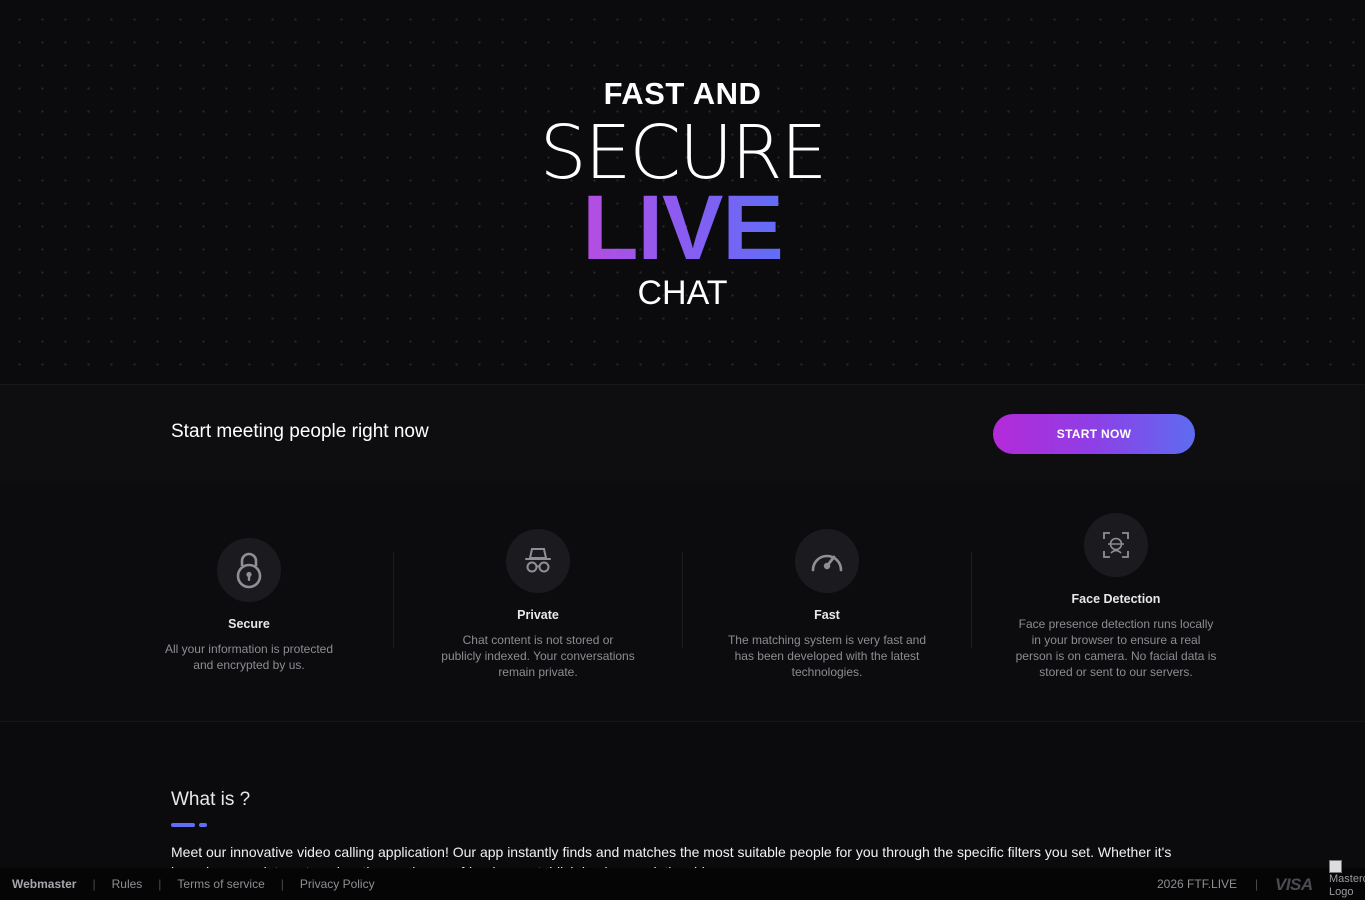  Describe the element at coordinates (183, 825) in the screenshot. I see `title-underline` at that location.